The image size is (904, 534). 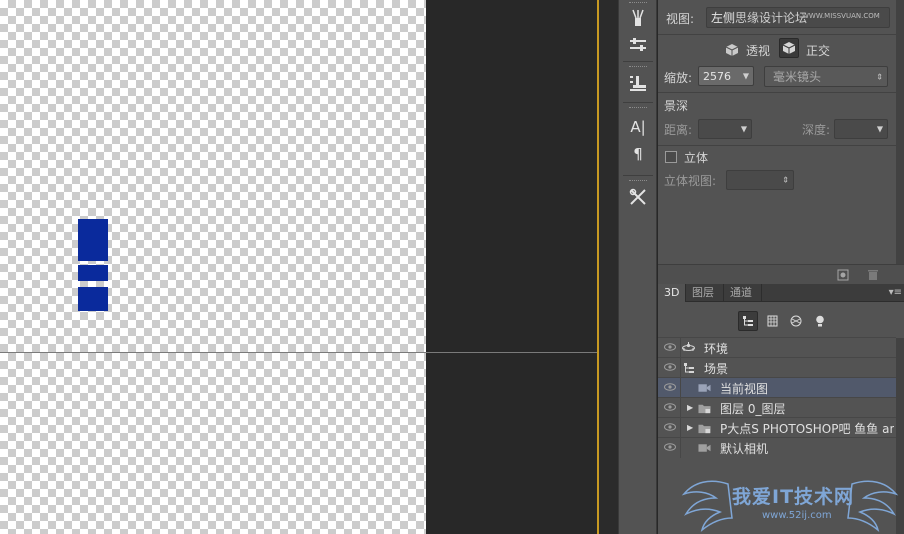 What do you see at coordinates (781, 293) in the screenshot?
I see `panel-tab-bar: 3D 图层 通道 ▾≡` at bounding box center [781, 293].